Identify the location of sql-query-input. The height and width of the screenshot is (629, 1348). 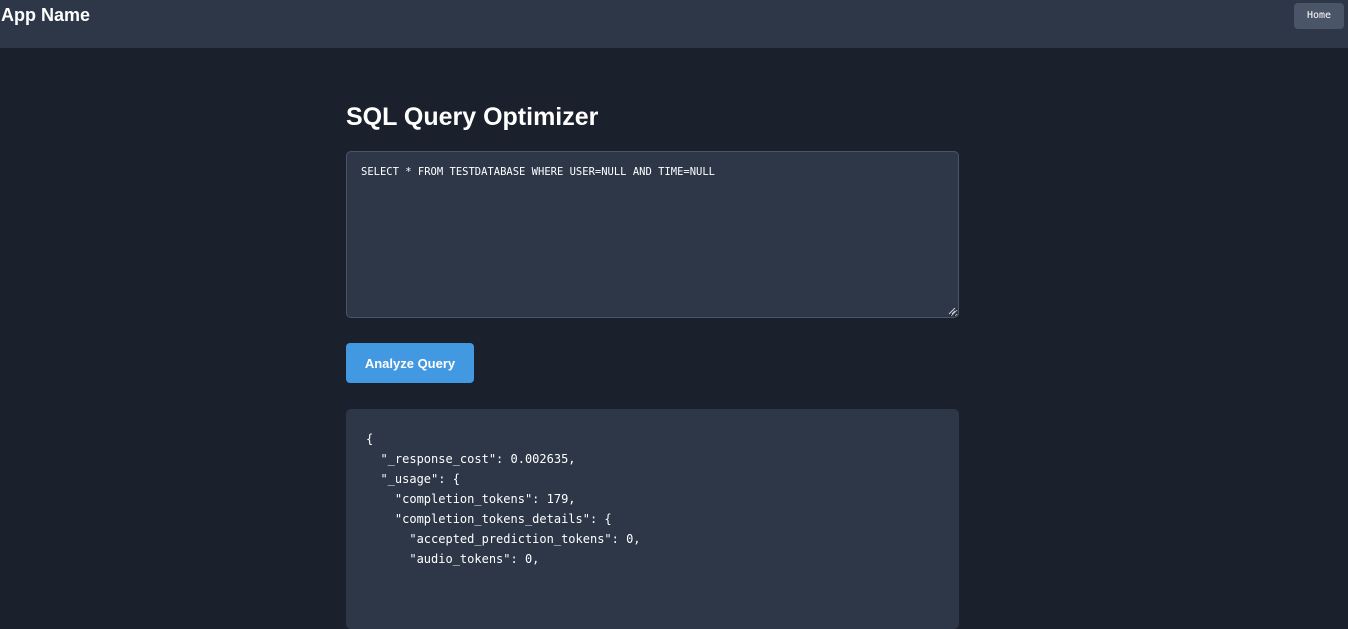
(652, 234).